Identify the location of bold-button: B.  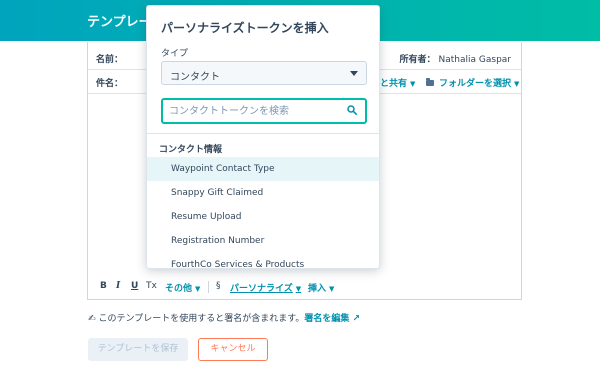
(103, 286).